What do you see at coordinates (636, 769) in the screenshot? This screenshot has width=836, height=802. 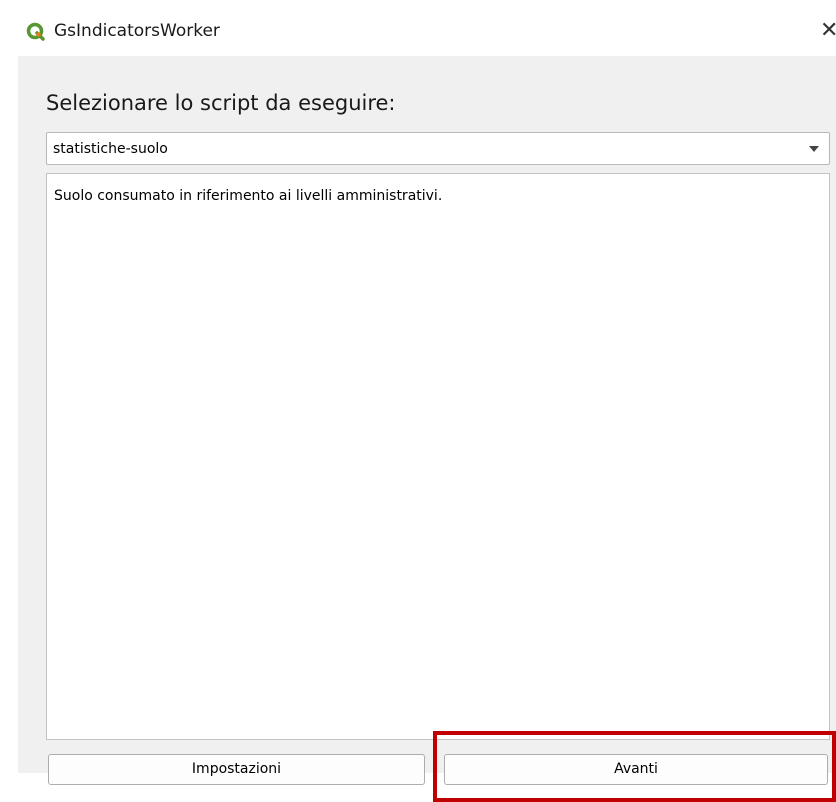 I see `next-button: Avanti` at bounding box center [636, 769].